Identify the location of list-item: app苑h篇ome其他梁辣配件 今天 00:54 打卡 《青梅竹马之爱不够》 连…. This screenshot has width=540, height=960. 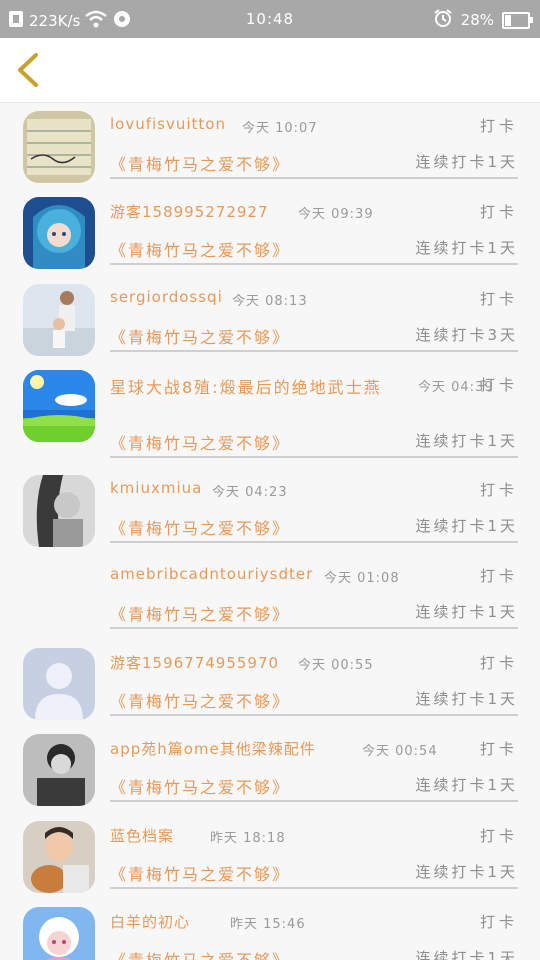
(270, 775).